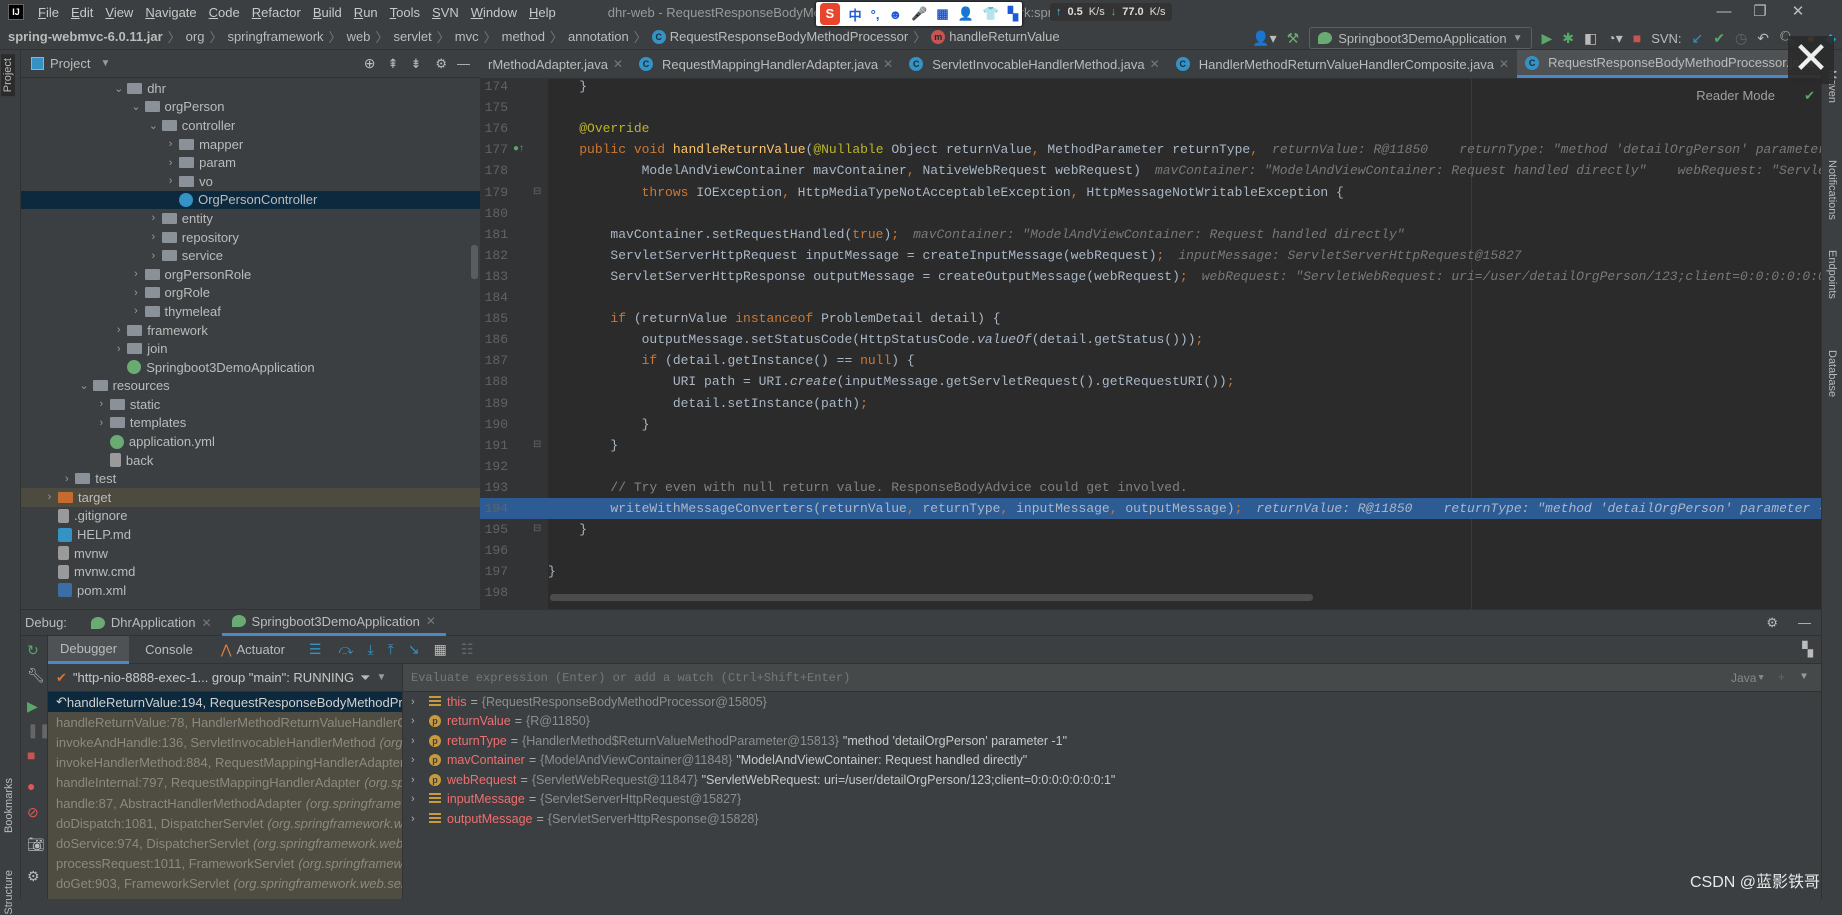 This screenshot has height=915, width=1842. What do you see at coordinates (250, 200) in the screenshot?
I see `tree-item: OrgPersonController` at bounding box center [250, 200].